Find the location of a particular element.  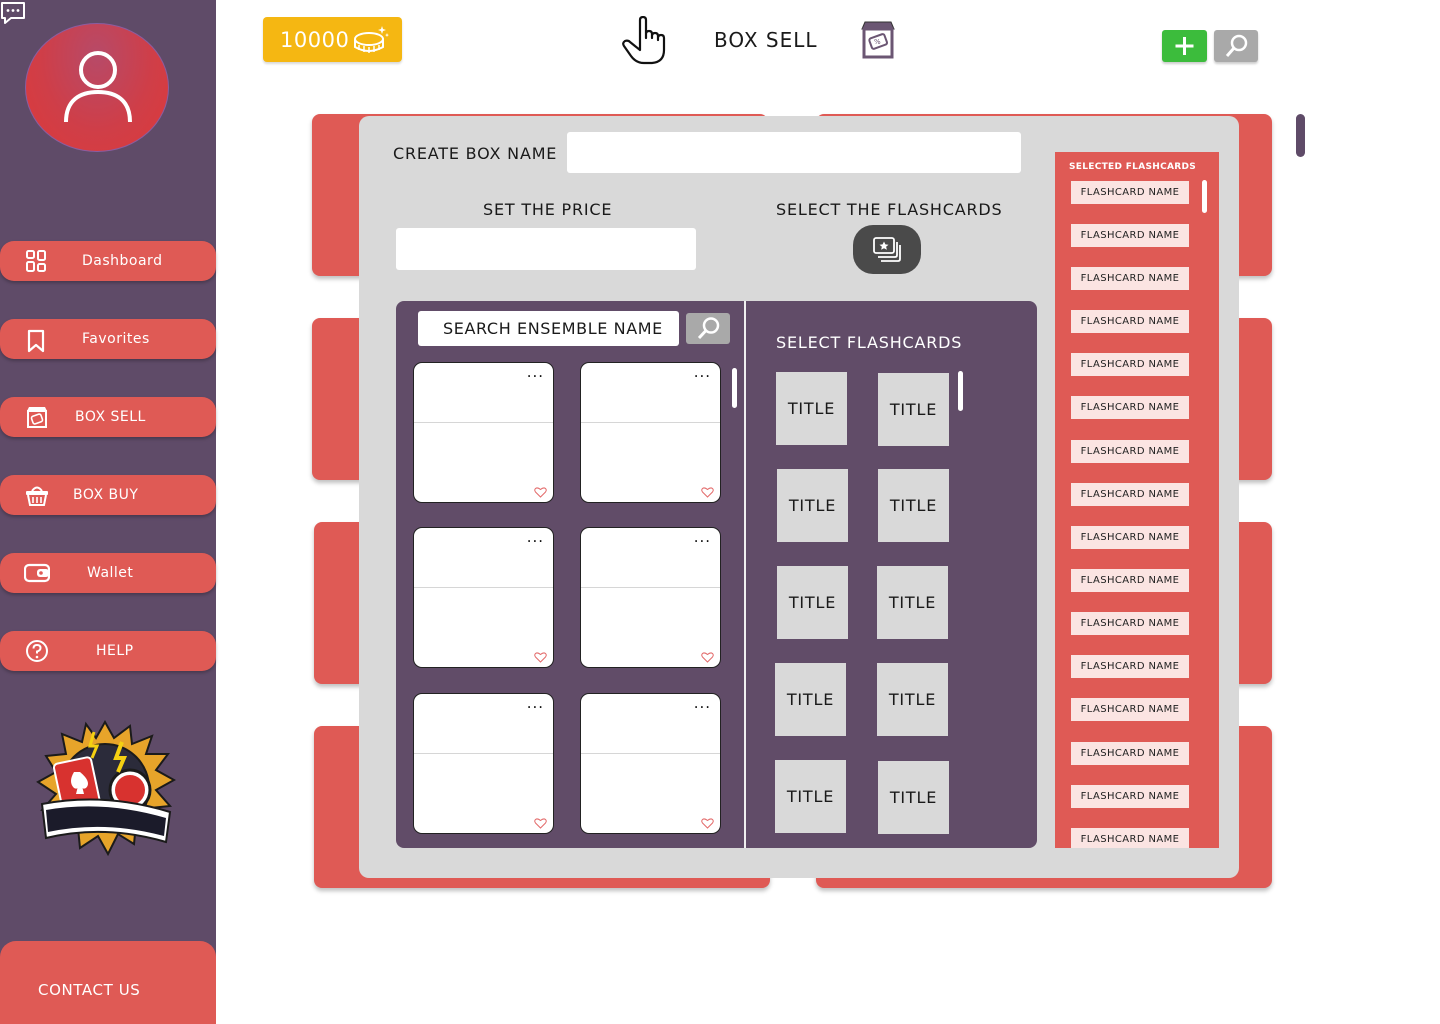

shop-icon is located at coordinates (37, 417).